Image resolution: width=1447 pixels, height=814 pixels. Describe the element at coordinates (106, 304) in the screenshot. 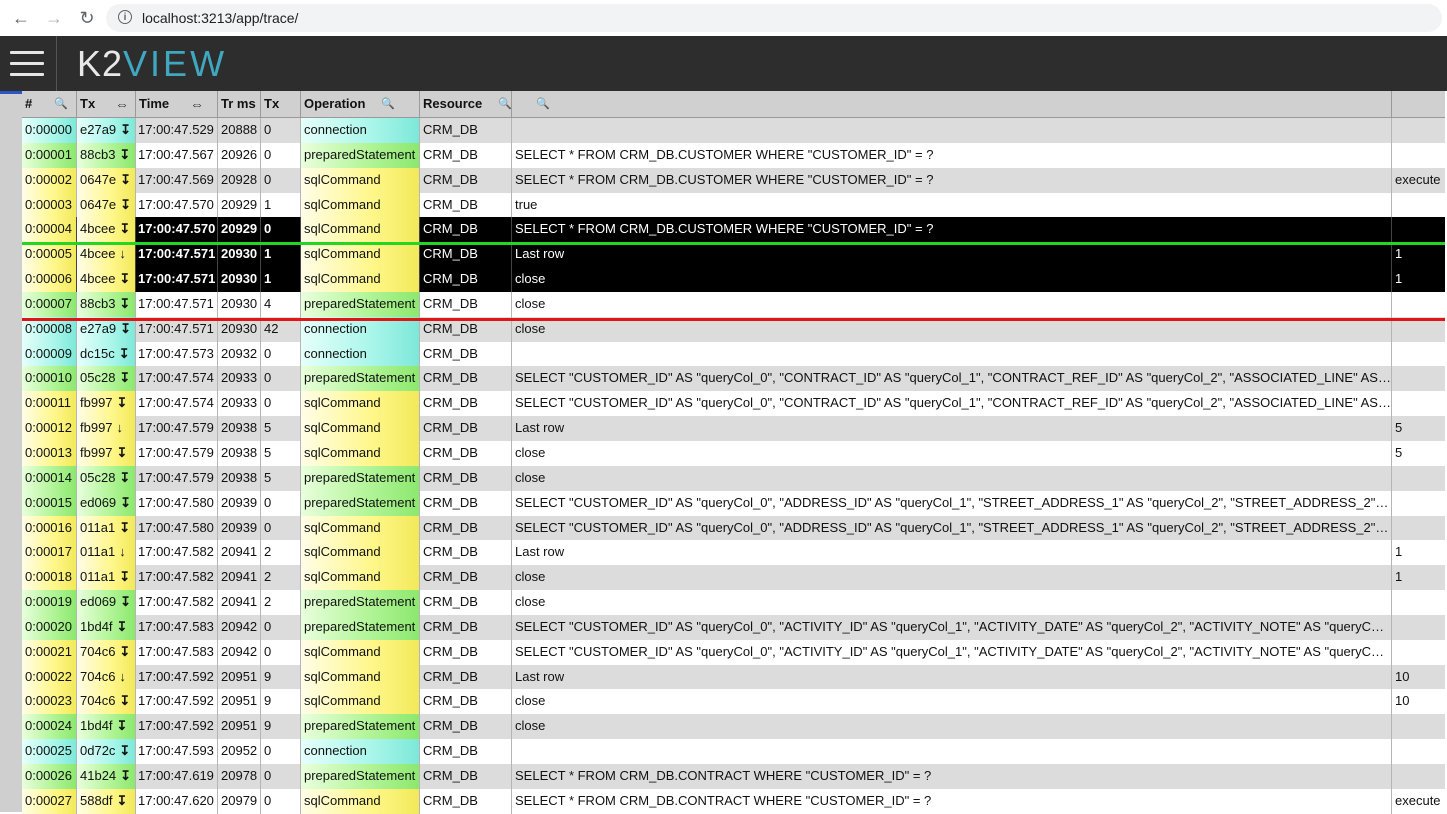

I see `cell-tx: 88cb3 ↧` at that location.